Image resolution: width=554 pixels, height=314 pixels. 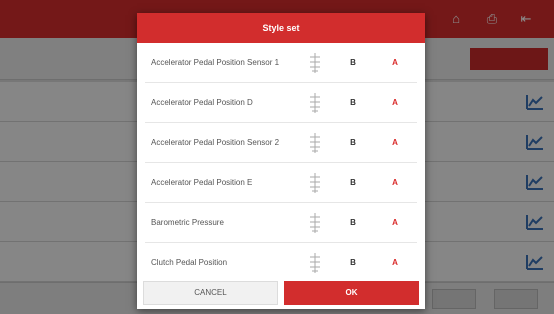 What do you see at coordinates (281, 183) in the screenshot?
I see `style-row: Accelerator Pedal Position E B A` at bounding box center [281, 183].